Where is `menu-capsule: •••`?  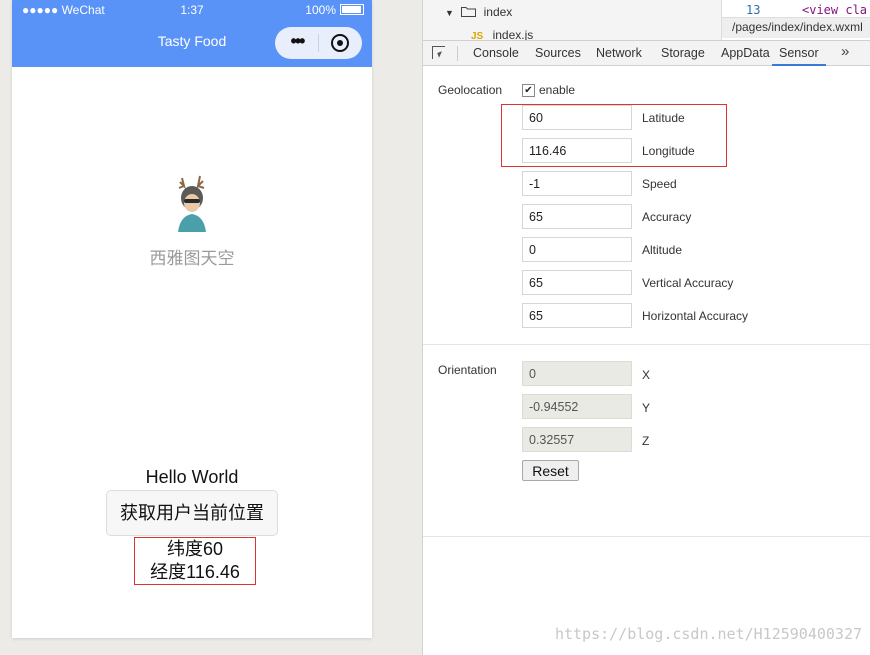
menu-capsule: ••• is located at coordinates (318, 43).